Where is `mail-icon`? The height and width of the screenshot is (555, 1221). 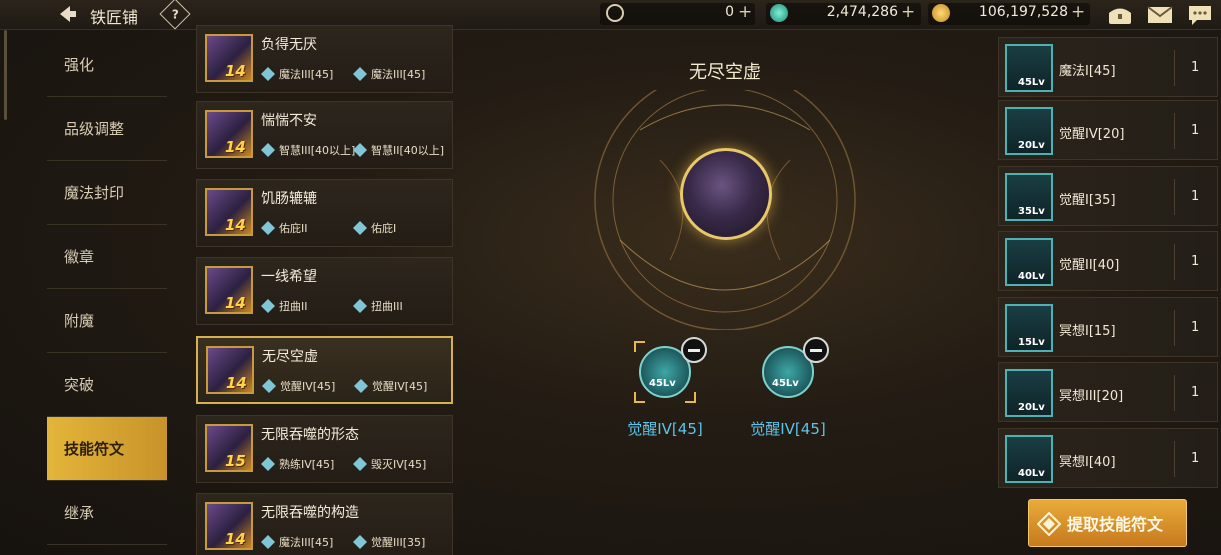 mail-icon is located at coordinates (1160, 15).